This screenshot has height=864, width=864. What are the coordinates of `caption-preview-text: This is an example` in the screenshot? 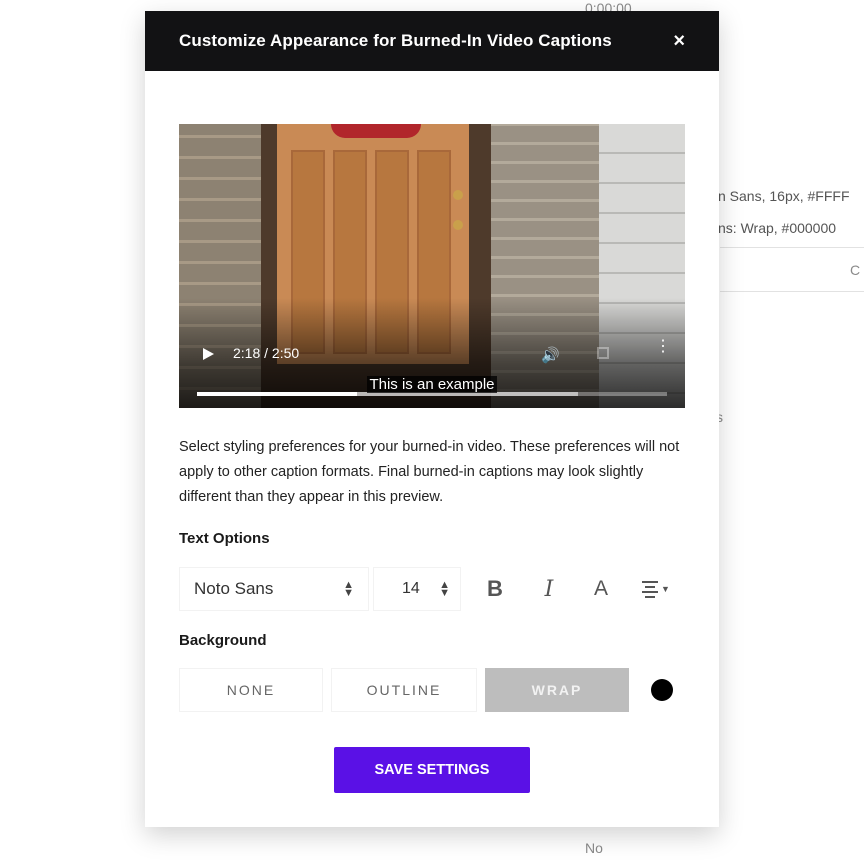 It's located at (432, 384).